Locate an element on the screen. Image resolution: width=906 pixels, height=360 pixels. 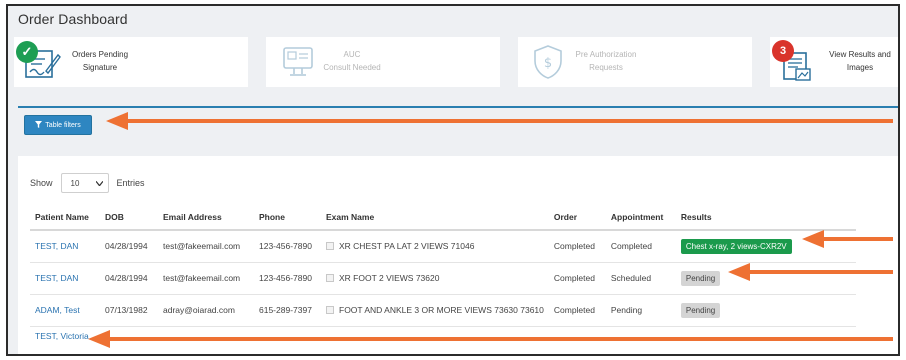
check-badge: ✓ is located at coordinates (27, 52).